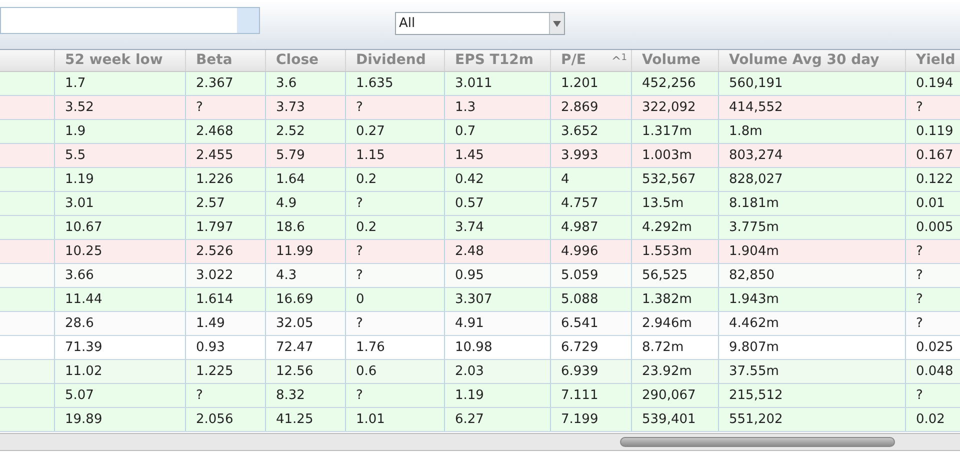  What do you see at coordinates (675, 227) in the screenshot?
I see `table-cell: 4.292m` at bounding box center [675, 227].